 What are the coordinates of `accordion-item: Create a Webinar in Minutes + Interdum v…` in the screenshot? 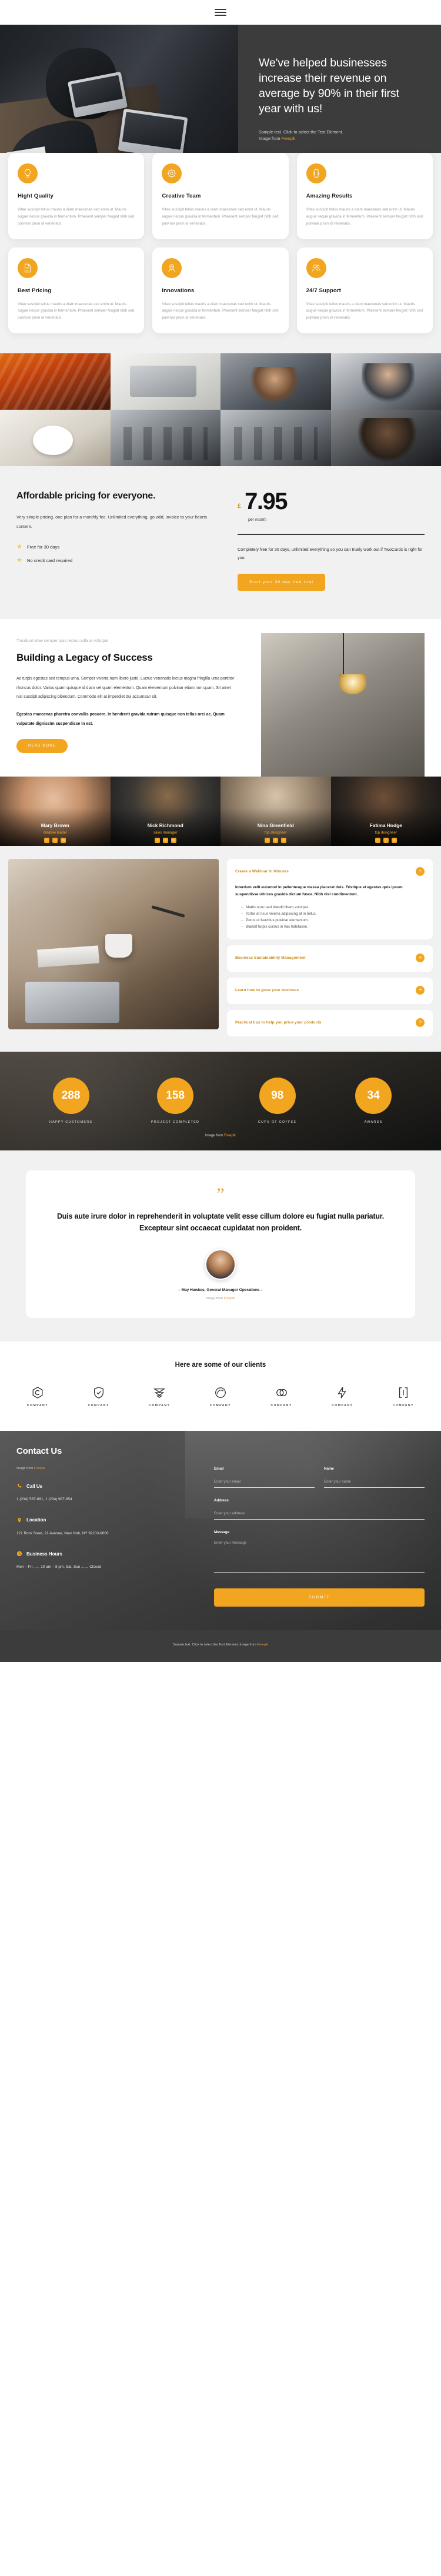 It's located at (330, 899).